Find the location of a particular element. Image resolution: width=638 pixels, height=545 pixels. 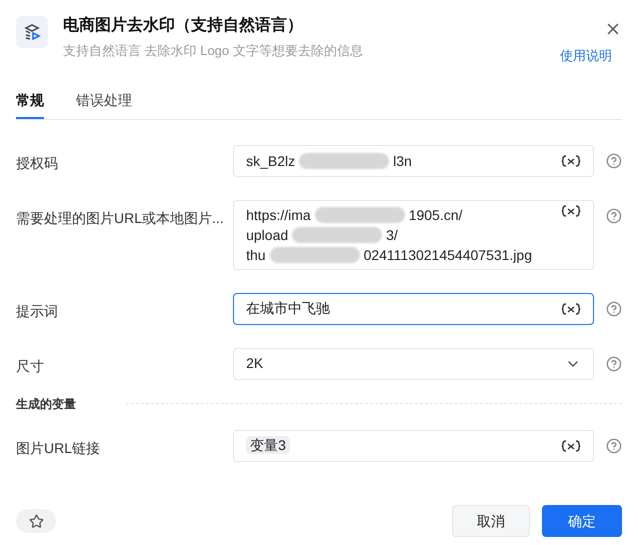

field-label: 提示词 is located at coordinates (37, 311).